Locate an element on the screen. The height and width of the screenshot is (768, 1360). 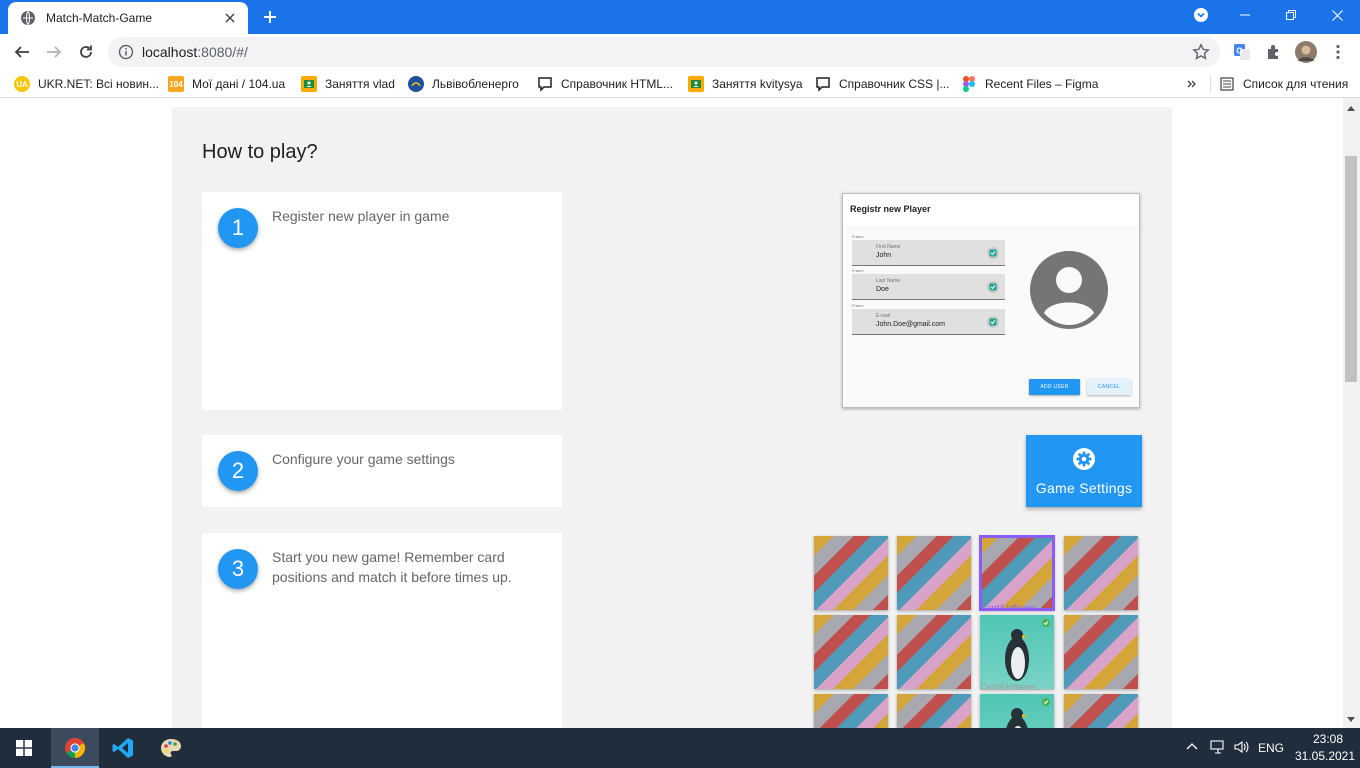
user-avatar-icon is located at coordinates (1069, 290).